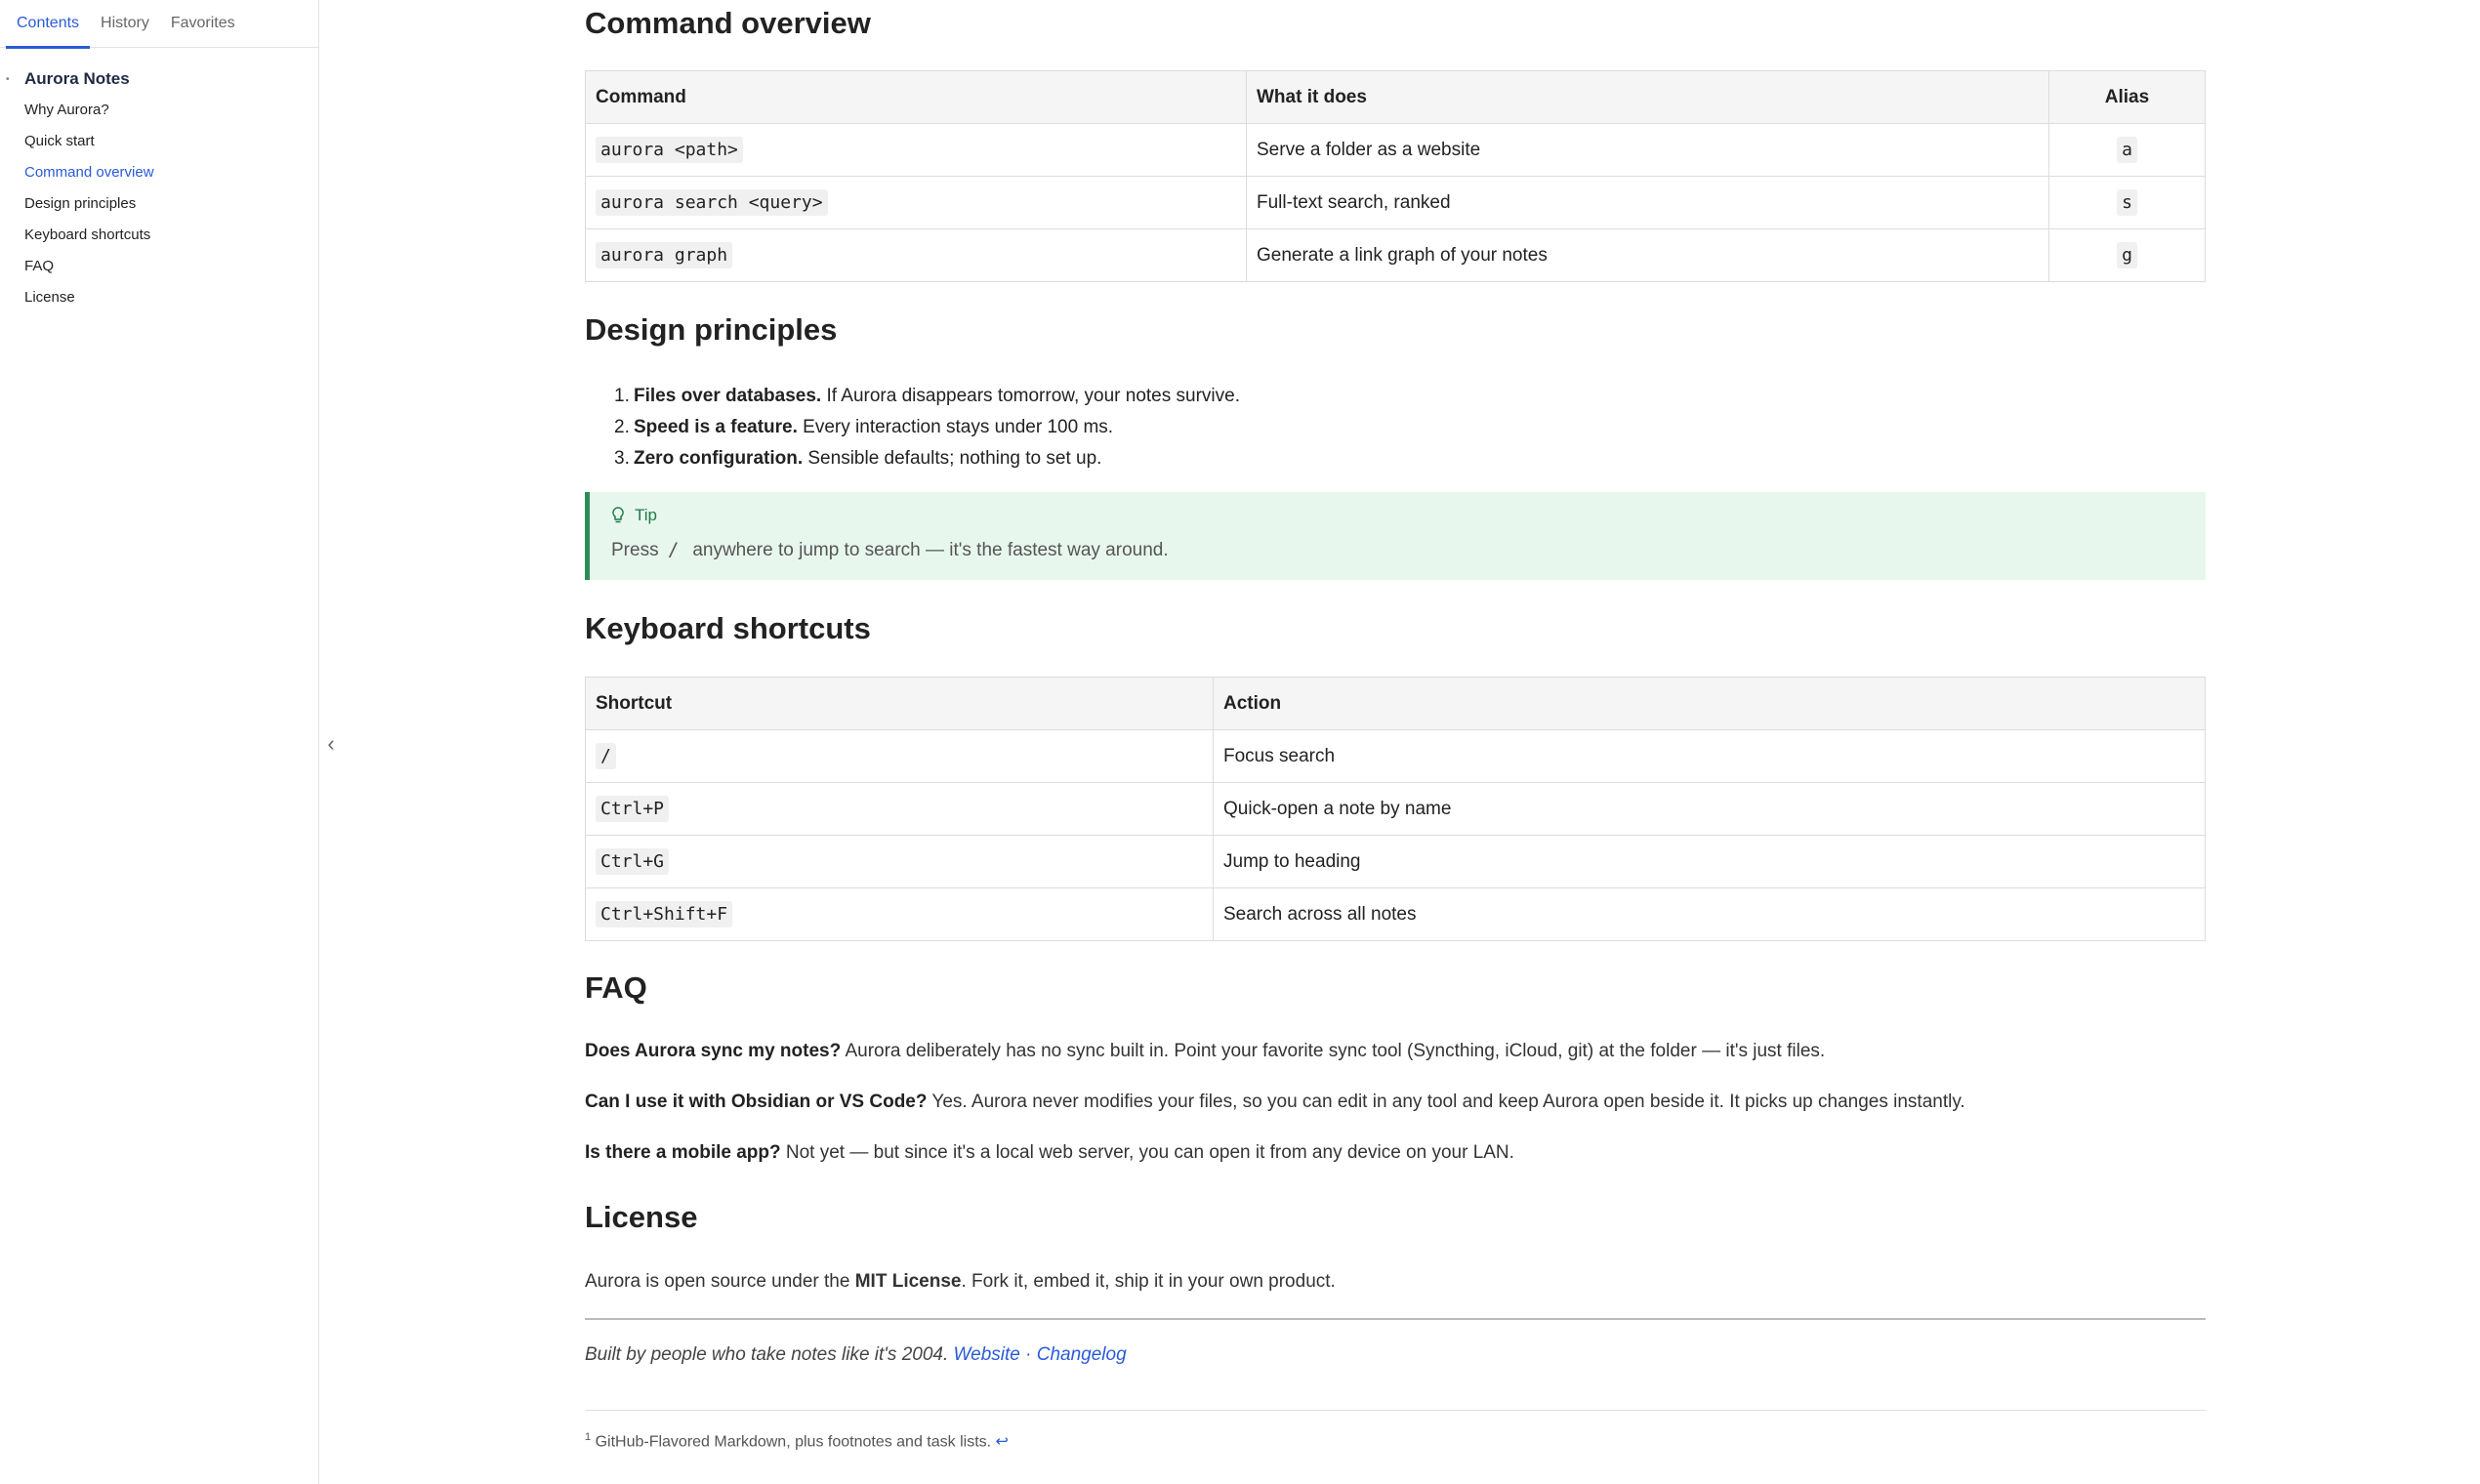  I want to click on changelog-link: Changelog, so click(1082, 1354).